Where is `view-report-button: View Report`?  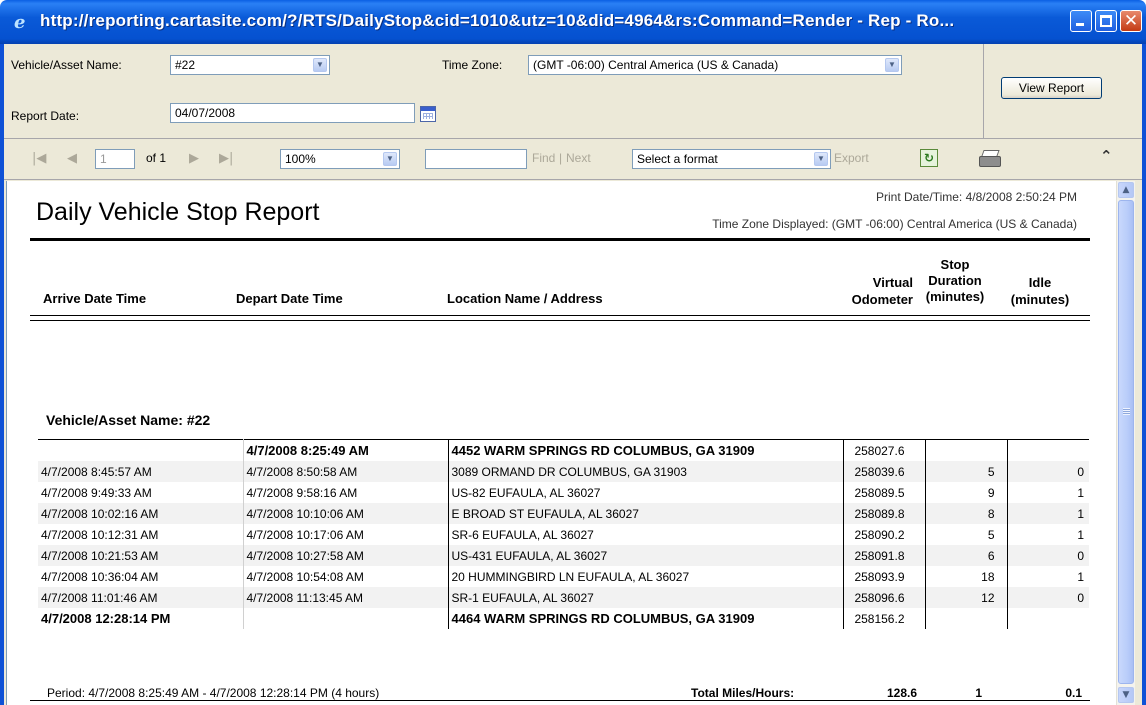
view-report-button: View Report is located at coordinates (1051, 88).